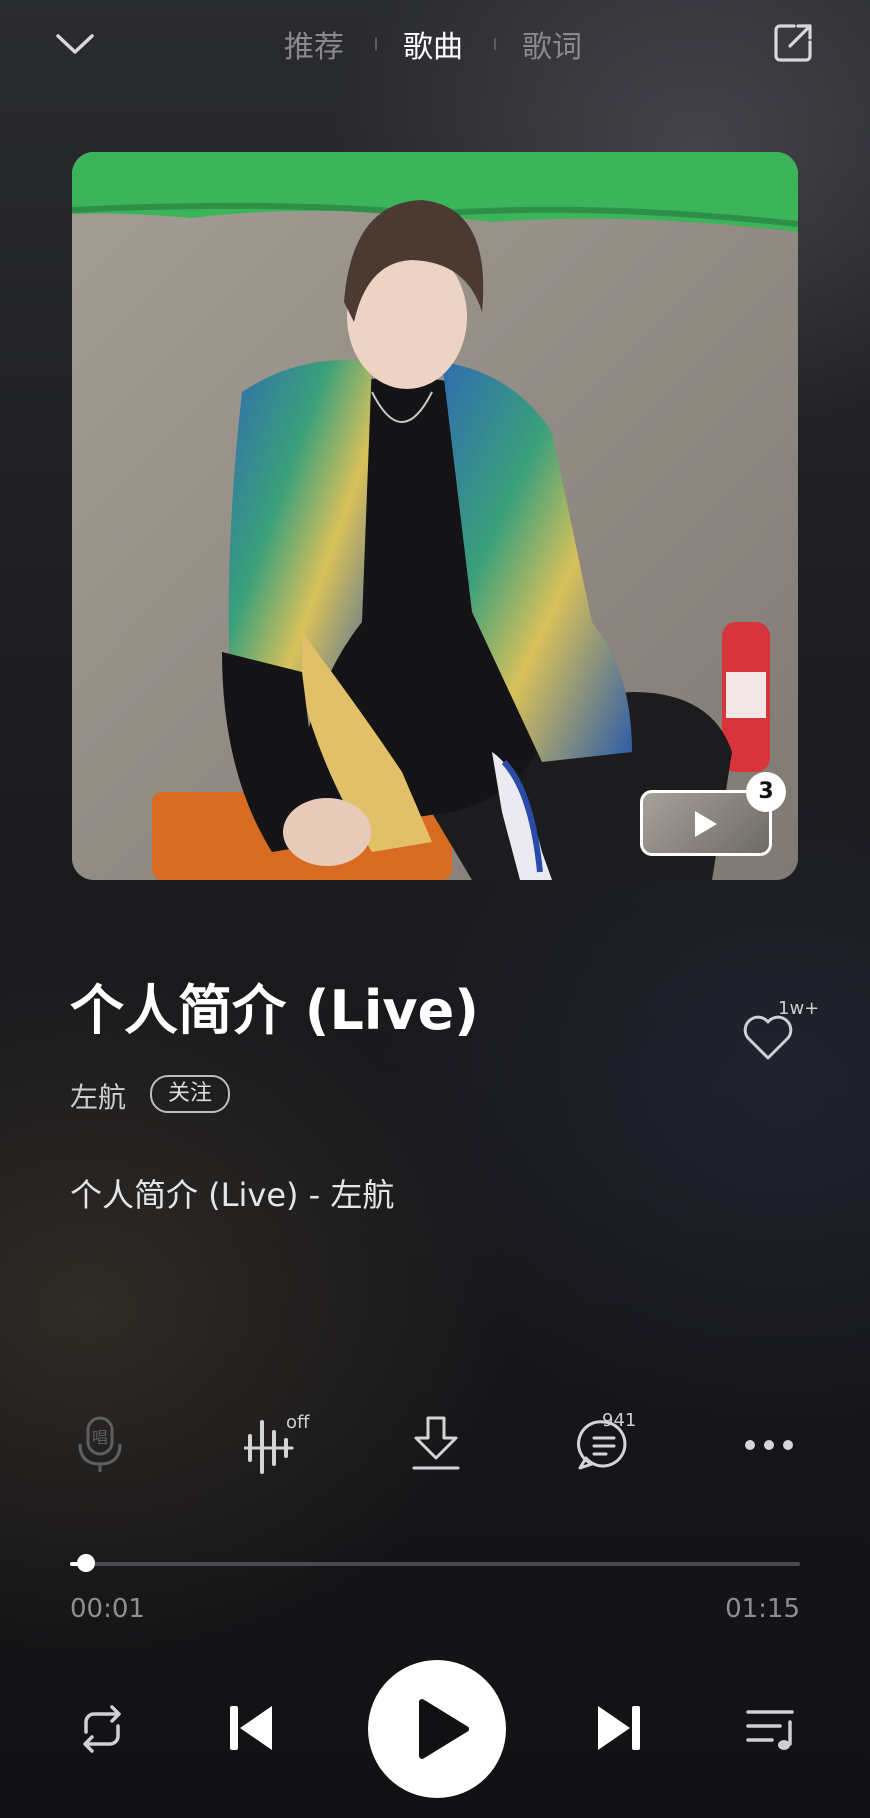 This screenshot has width=870, height=1818. I want to click on skip-previous-icon, so click(251, 1728).